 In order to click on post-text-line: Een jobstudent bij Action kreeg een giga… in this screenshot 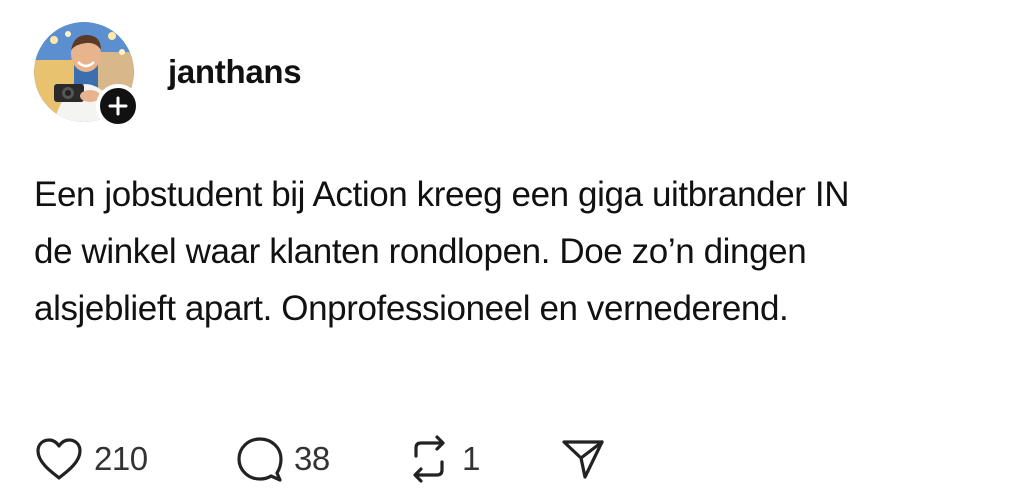, I will do `click(442, 194)`.